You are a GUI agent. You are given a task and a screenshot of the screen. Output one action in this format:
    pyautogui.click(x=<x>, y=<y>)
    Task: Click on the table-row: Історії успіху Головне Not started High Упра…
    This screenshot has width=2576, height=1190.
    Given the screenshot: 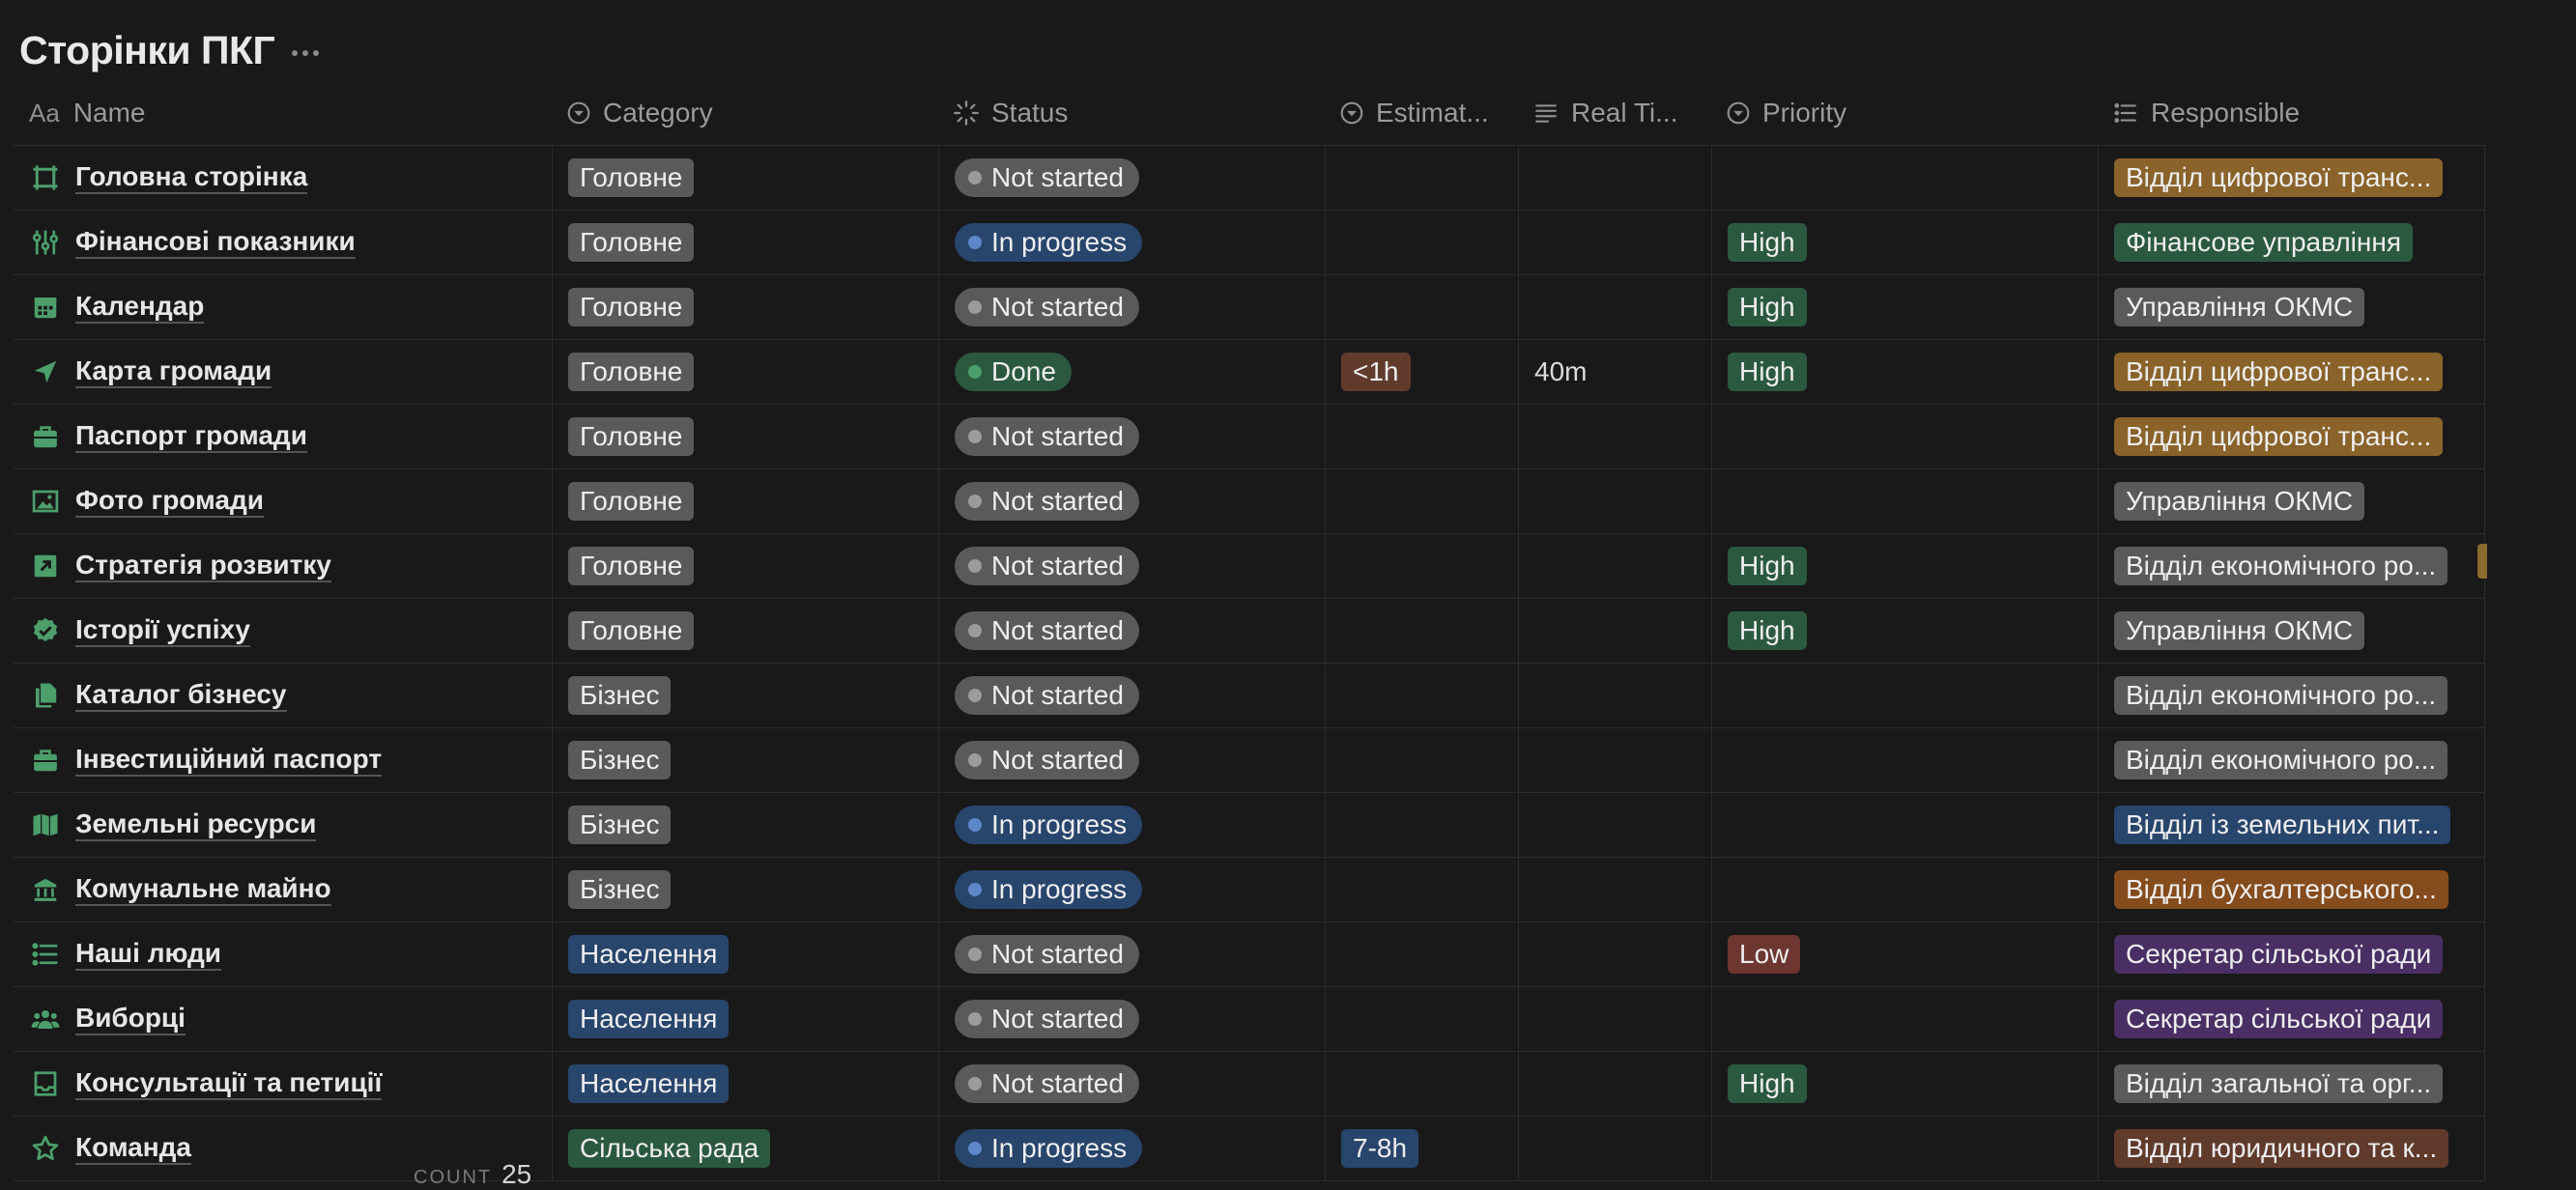 What is the action you would take?
    pyautogui.click(x=1250, y=632)
    